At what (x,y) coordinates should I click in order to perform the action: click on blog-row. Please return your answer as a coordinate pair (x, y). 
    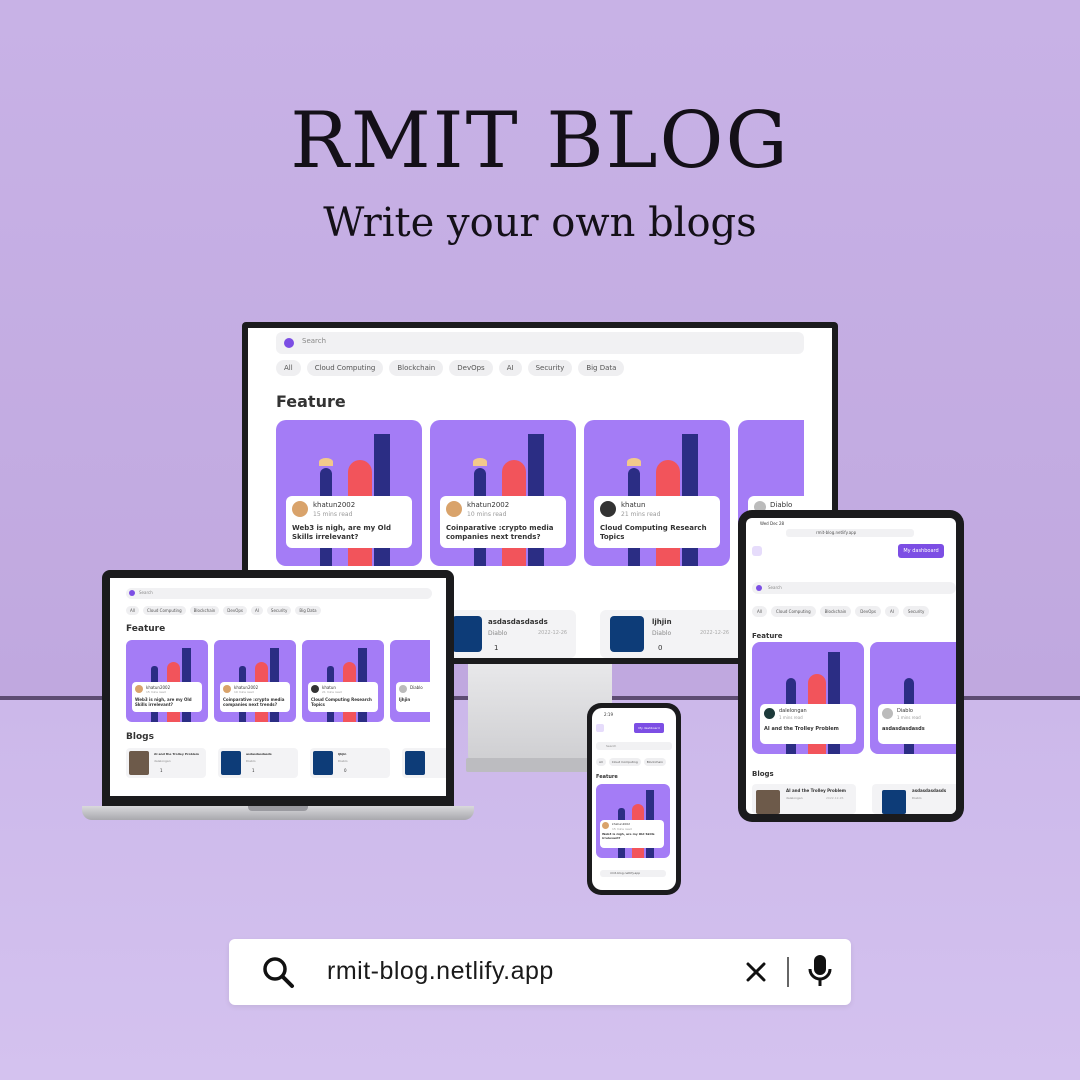
    Looking at the image, I should click on (424, 763).